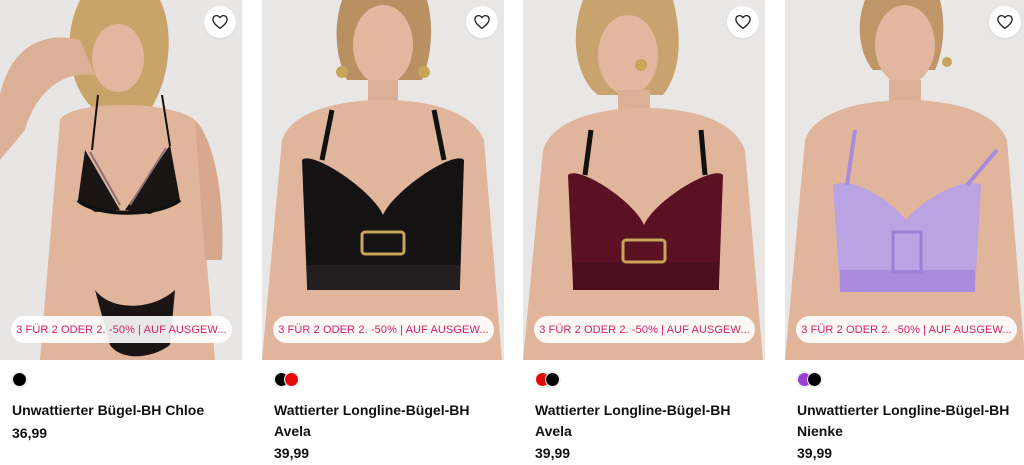 This screenshot has height=465, width=1024. Describe the element at coordinates (909, 421) in the screenshot. I see `product-name: Unwattierter Longline-Bügel-BH Nienke` at that location.